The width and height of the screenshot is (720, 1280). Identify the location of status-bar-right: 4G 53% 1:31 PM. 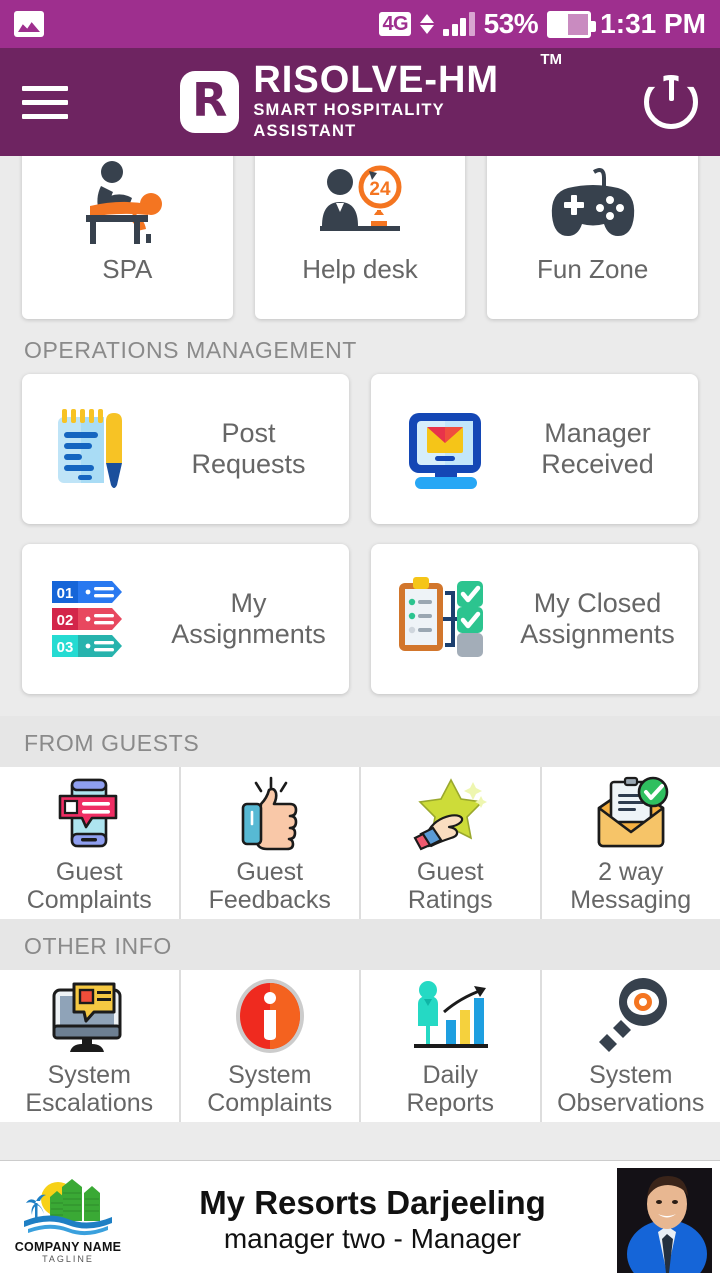
(542, 24).